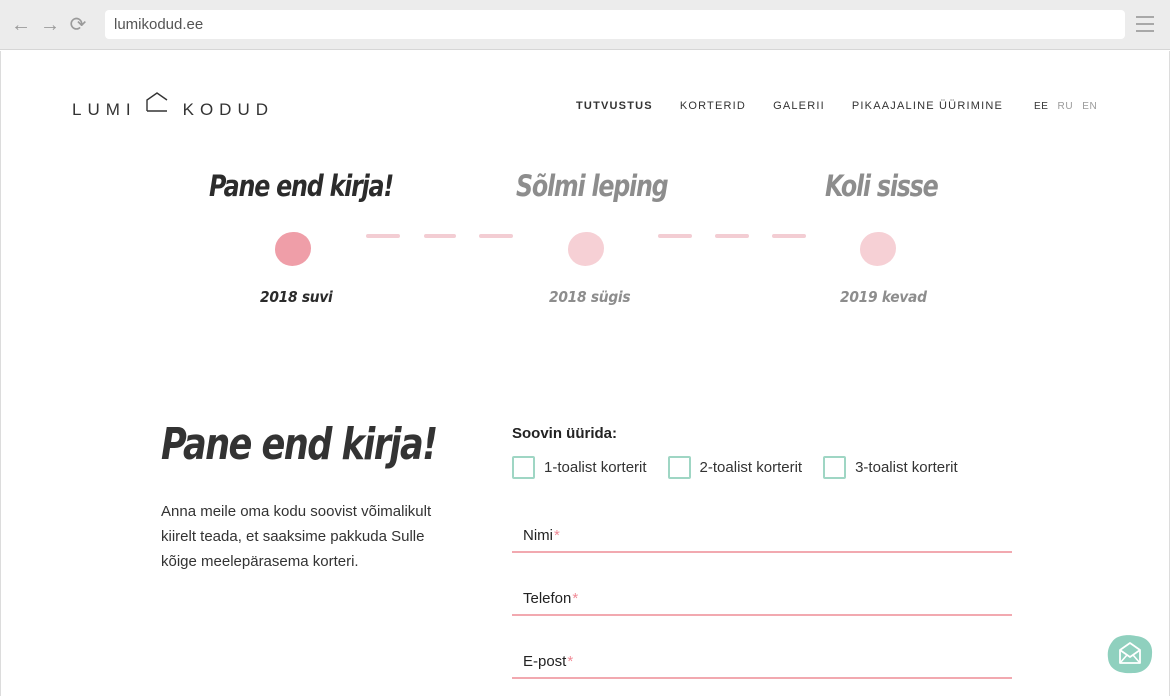 This screenshot has height=696, width=1170. What do you see at coordinates (301, 186) in the screenshot?
I see `step-title-1: Pane end kirja!` at bounding box center [301, 186].